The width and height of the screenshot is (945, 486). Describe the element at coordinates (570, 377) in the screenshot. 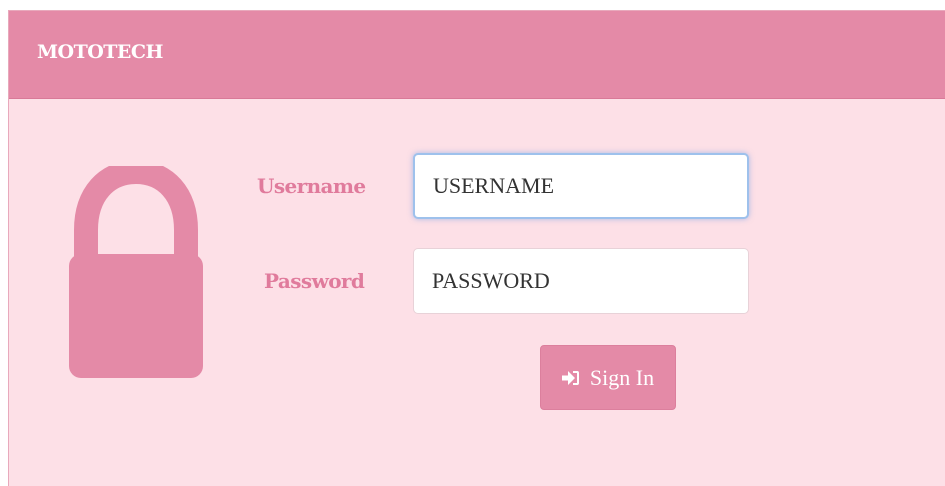

I see `sign-in-icon` at that location.